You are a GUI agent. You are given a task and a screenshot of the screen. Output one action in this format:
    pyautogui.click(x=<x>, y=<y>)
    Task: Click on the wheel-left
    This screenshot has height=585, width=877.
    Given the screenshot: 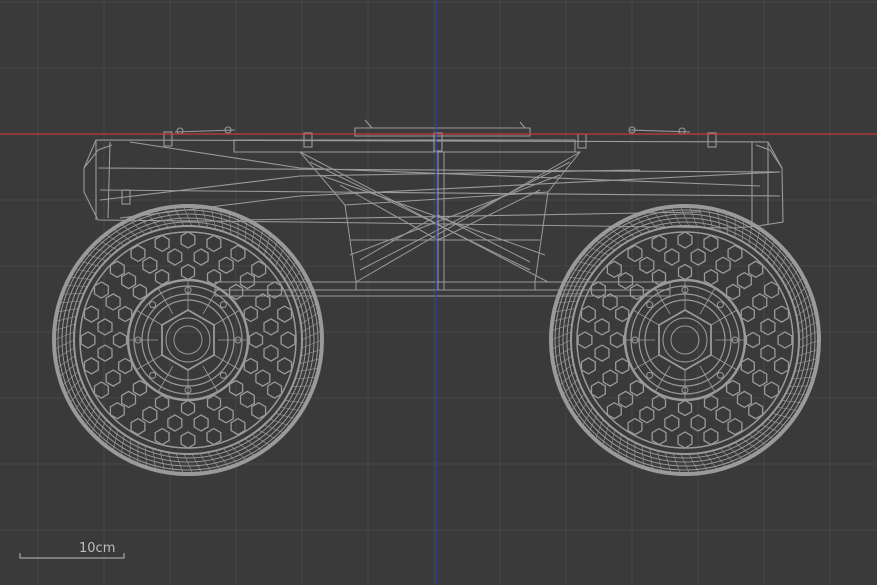 What is the action you would take?
    pyautogui.click(x=188, y=340)
    